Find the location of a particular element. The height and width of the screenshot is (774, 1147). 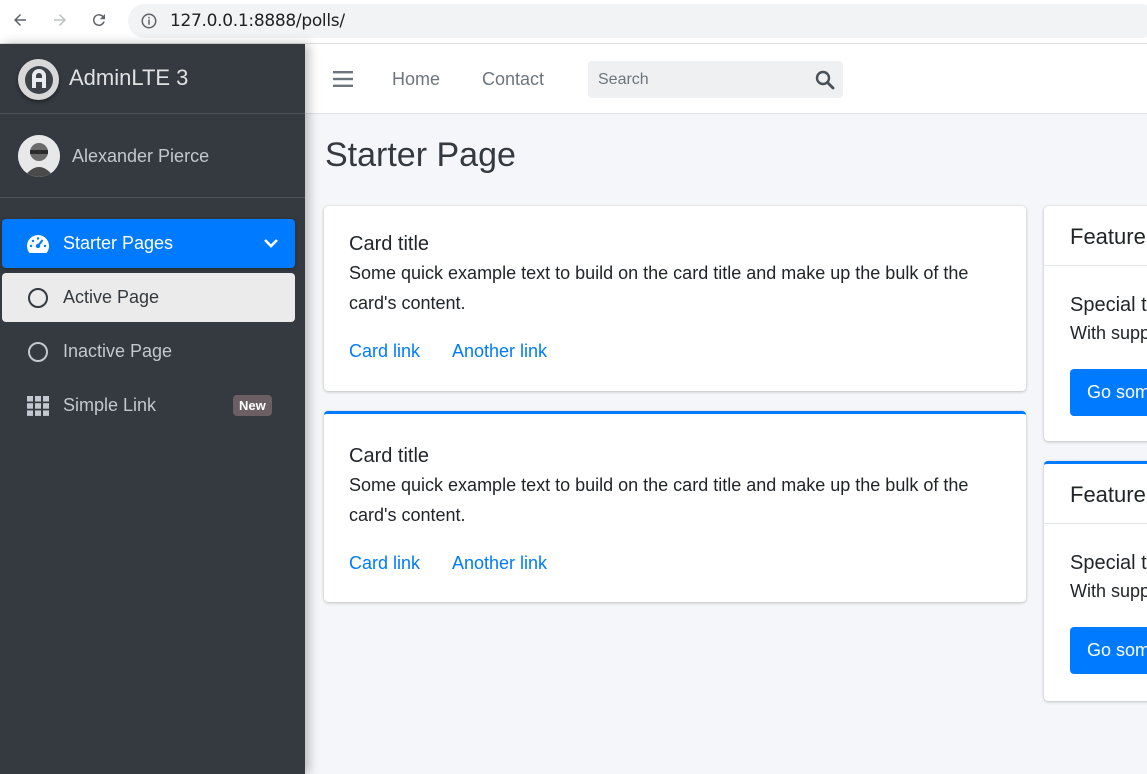

url-text: 127.0.0.1:8888/polls/ is located at coordinates (257, 21).